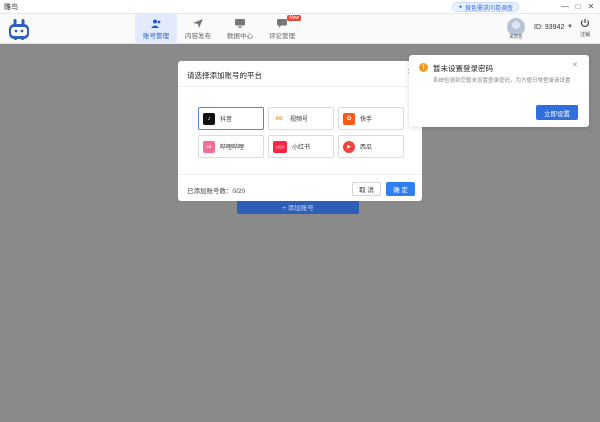 This screenshot has height=422, width=600. Describe the element at coordinates (516, 36) in the screenshot. I see `verification-tag: 未实名` at that location.